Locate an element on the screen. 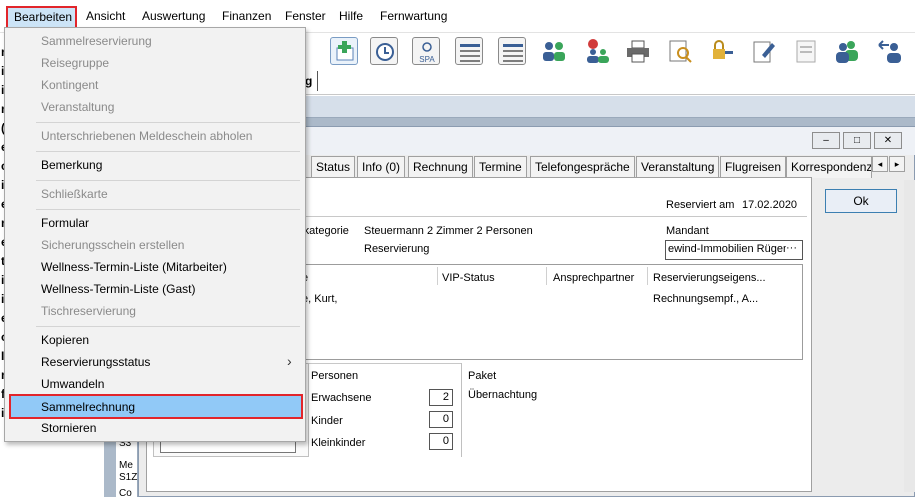 This screenshot has width=915, height=499. personen-label: Personen is located at coordinates (335, 376).